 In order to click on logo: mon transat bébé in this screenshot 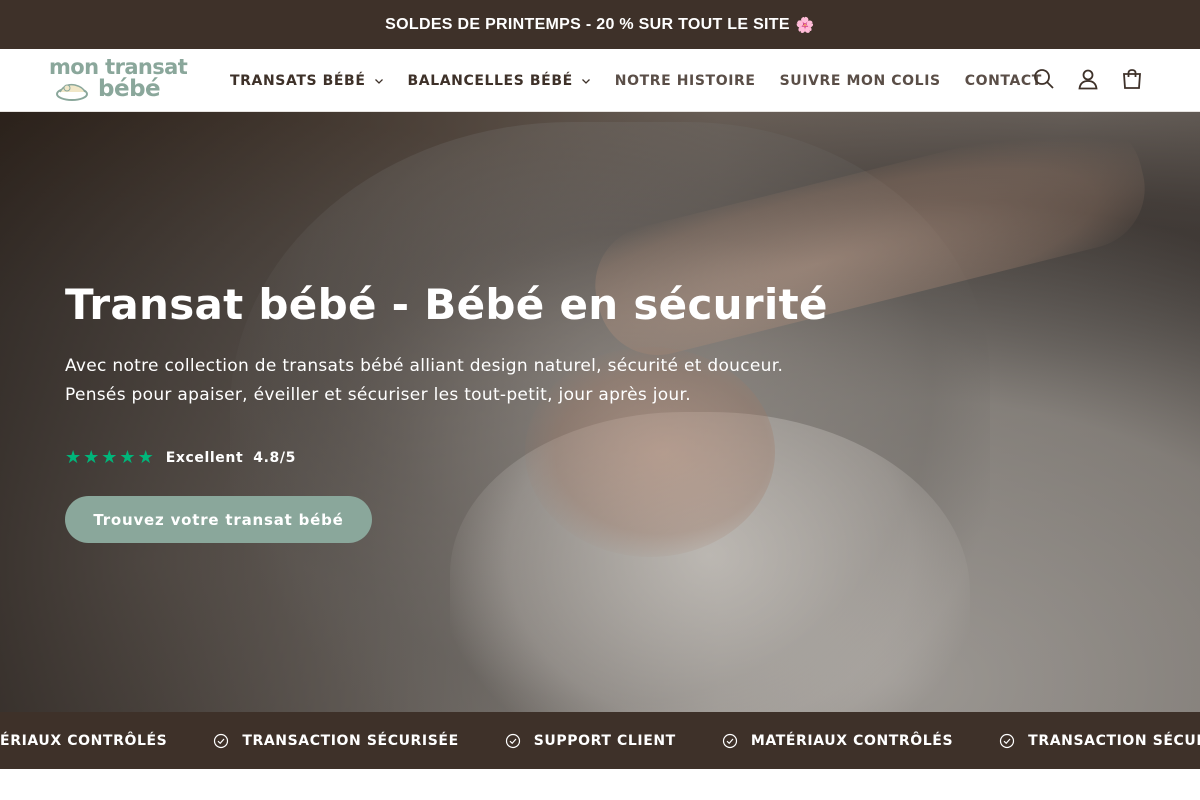, I will do `click(121, 81)`.